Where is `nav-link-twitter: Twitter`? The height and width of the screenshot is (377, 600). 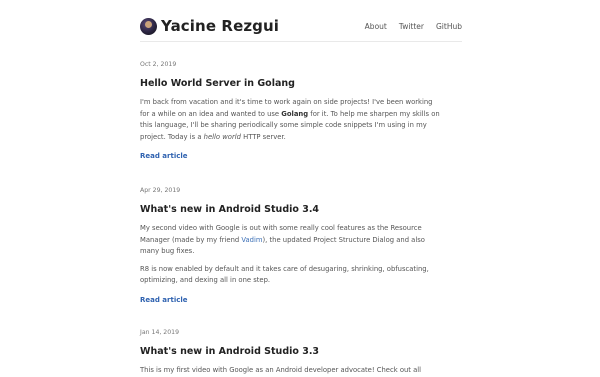 nav-link-twitter: Twitter is located at coordinates (411, 26).